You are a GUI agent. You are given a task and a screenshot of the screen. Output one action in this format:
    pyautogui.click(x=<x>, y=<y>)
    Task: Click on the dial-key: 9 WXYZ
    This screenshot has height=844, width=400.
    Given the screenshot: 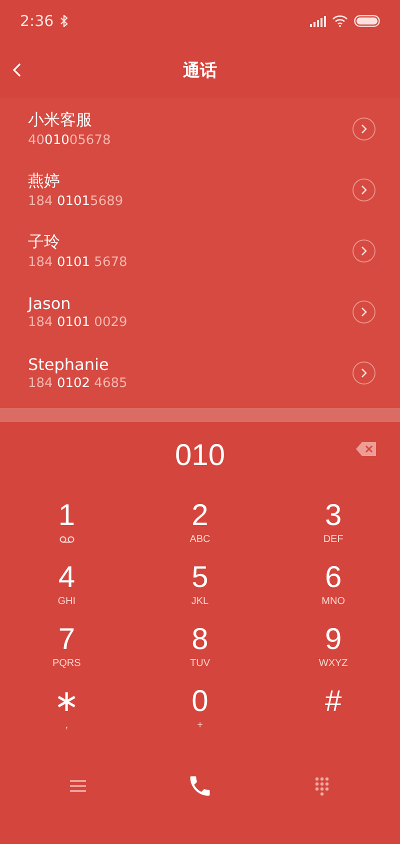 What is the action you would take?
    pyautogui.click(x=333, y=655)
    